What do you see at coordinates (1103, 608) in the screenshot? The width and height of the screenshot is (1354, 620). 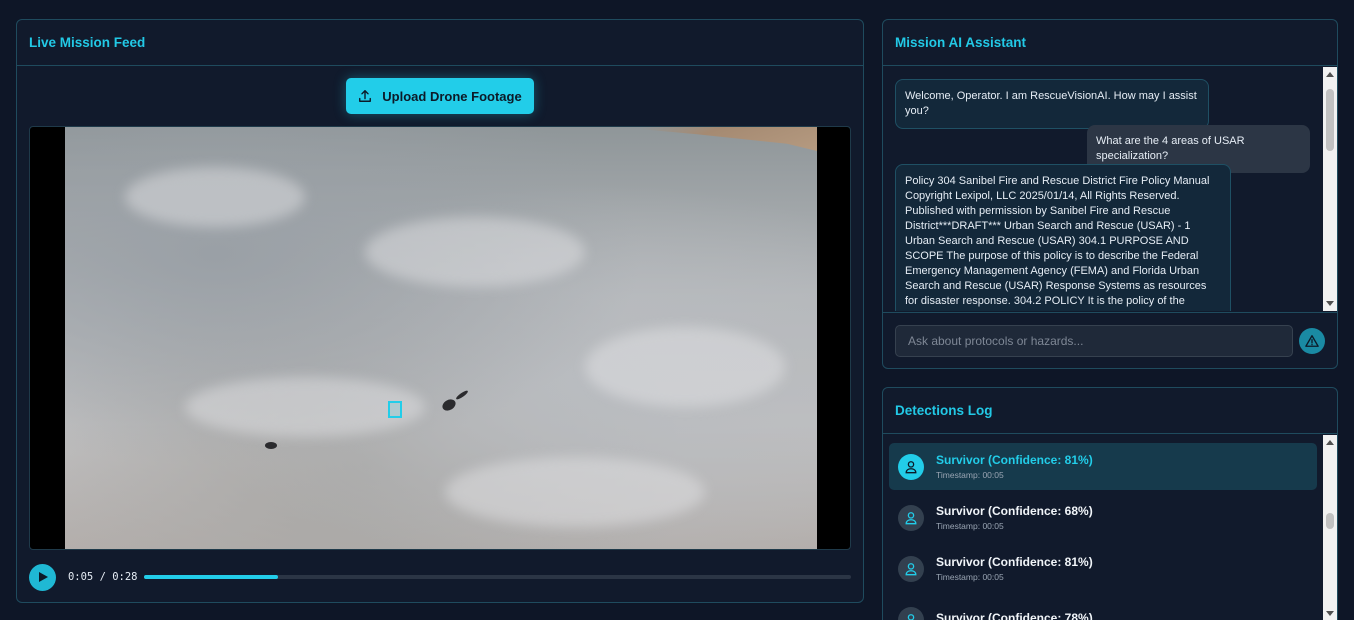 I see `detection-item: Survivor (Confidence: 78%)` at bounding box center [1103, 608].